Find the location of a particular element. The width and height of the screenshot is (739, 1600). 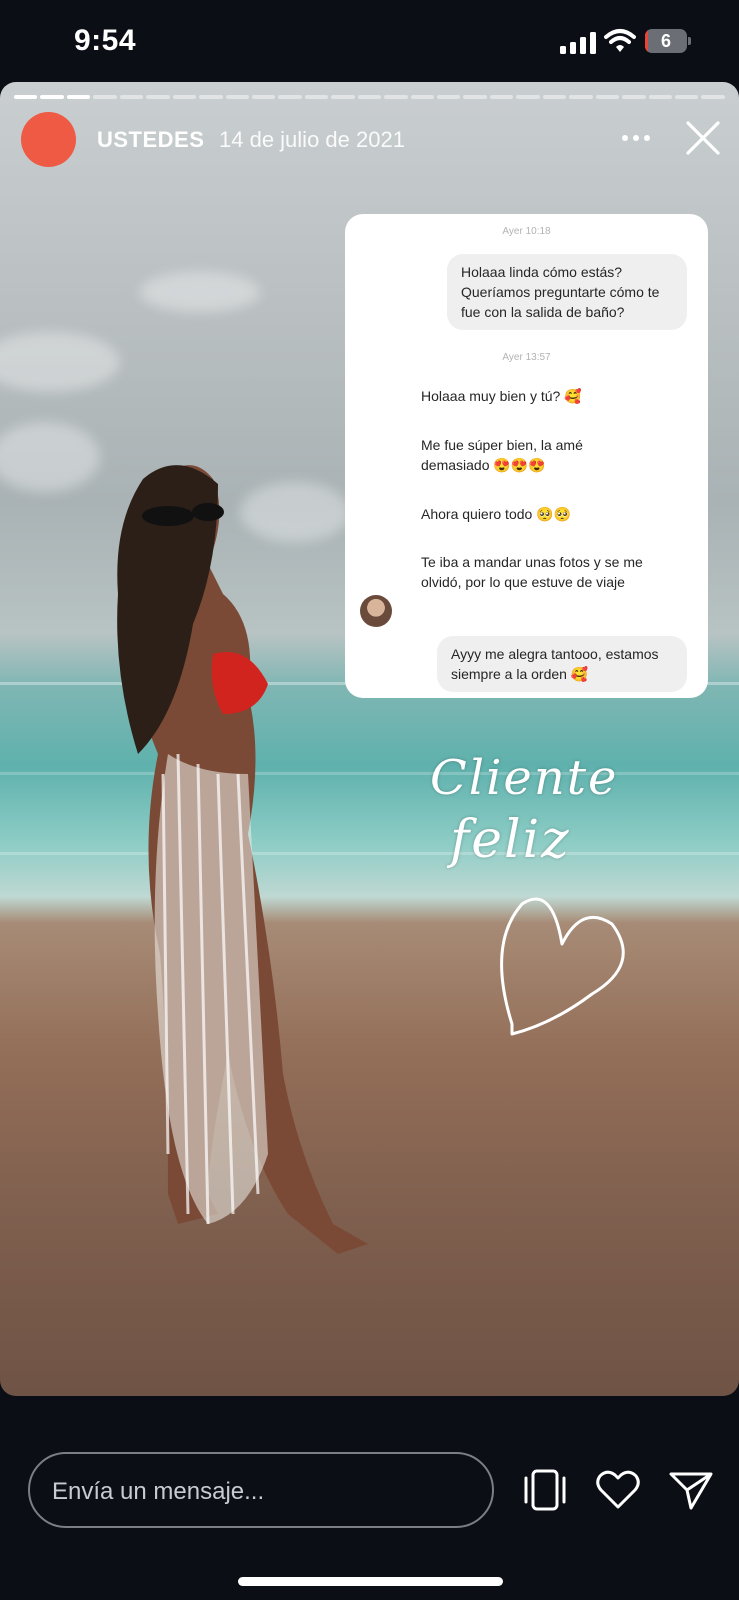

chat-timestamp: Ayer 13:57 is located at coordinates (526, 357).